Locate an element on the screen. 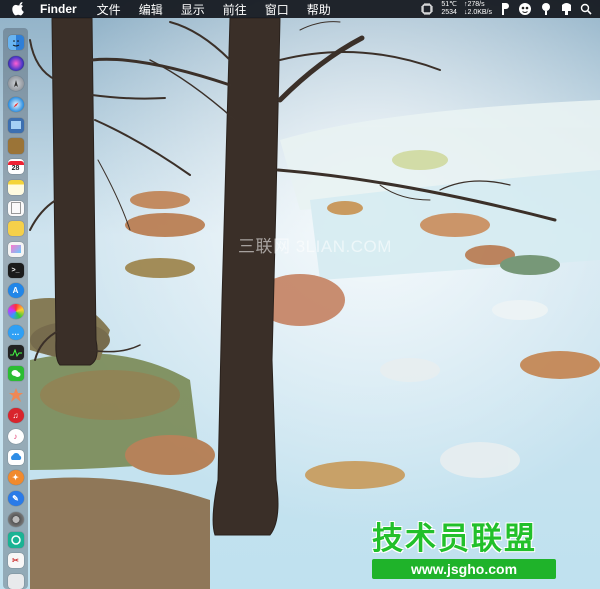 The height and width of the screenshot is (589, 600). calendar-icon: 28 is located at coordinates (15, 167).